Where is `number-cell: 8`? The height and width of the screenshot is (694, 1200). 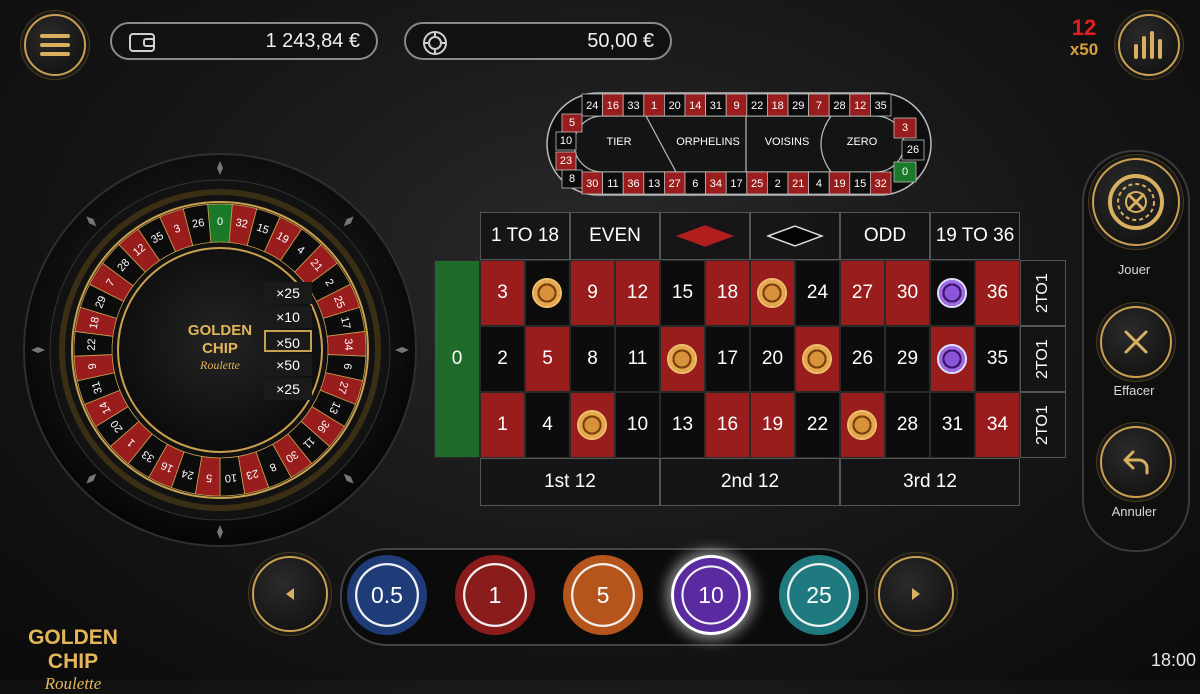 number-cell: 8 is located at coordinates (592, 359).